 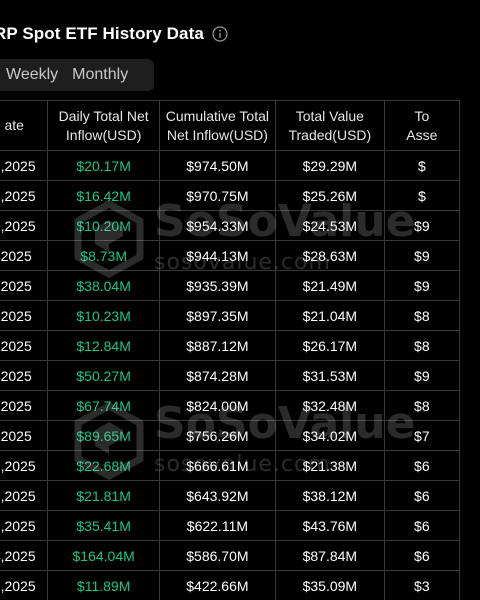 What do you see at coordinates (217, 465) in the screenshot?
I see `cell-cumulative-net-inflow: $666.61M` at bounding box center [217, 465].